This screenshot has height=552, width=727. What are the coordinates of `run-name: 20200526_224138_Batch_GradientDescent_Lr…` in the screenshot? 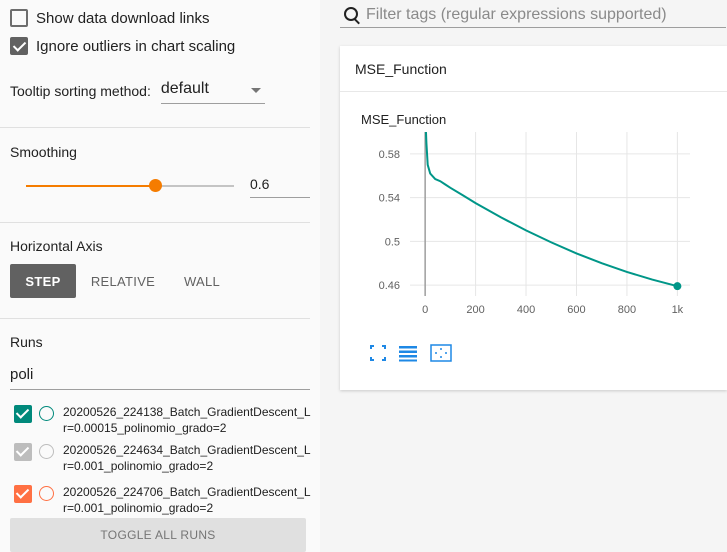 It's located at (187, 420).